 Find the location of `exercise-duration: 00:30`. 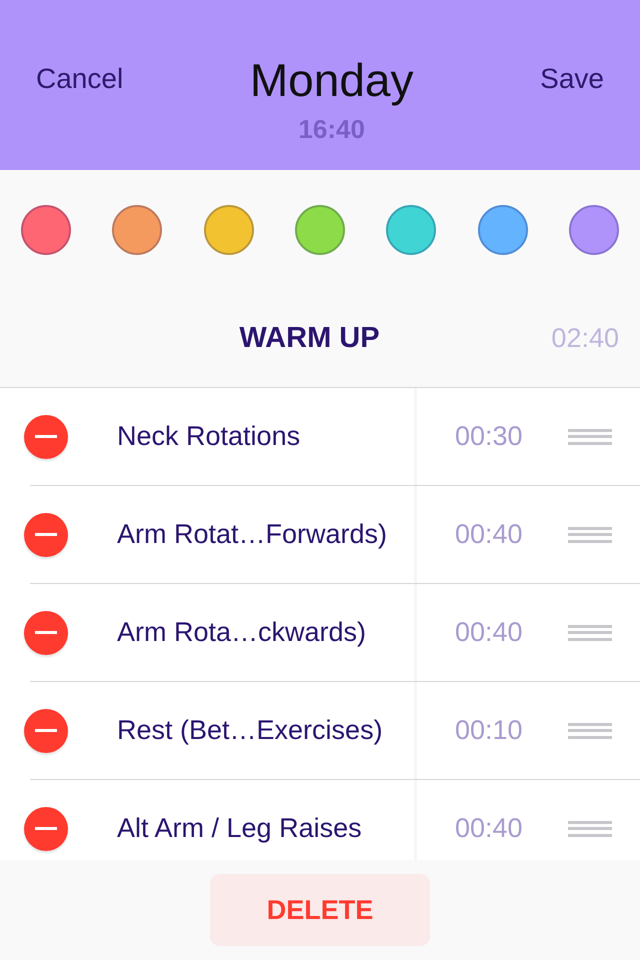

exercise-duration: 00:30 is located at coordinates (489, 436).